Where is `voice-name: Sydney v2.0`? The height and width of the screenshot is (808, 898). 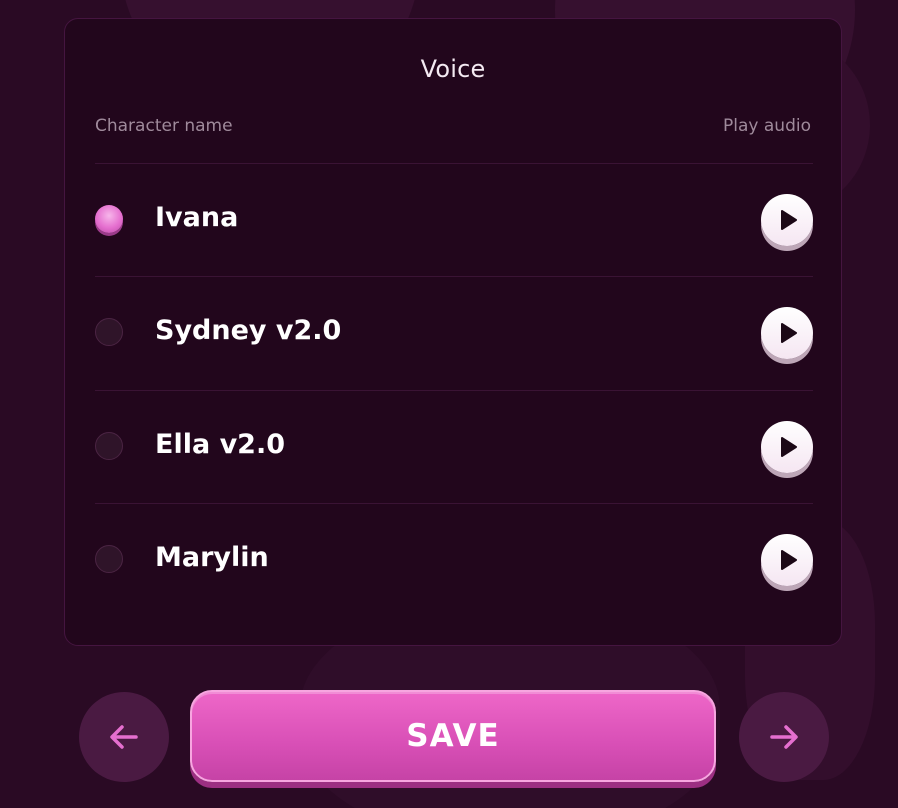 voice-name: Sydney v2.0 is located at coordinates (248, 330).